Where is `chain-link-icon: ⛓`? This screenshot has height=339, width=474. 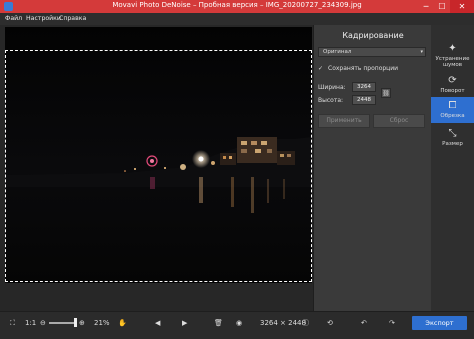 chain-link-icon: ⛓ is located at coordinates (386, 93).